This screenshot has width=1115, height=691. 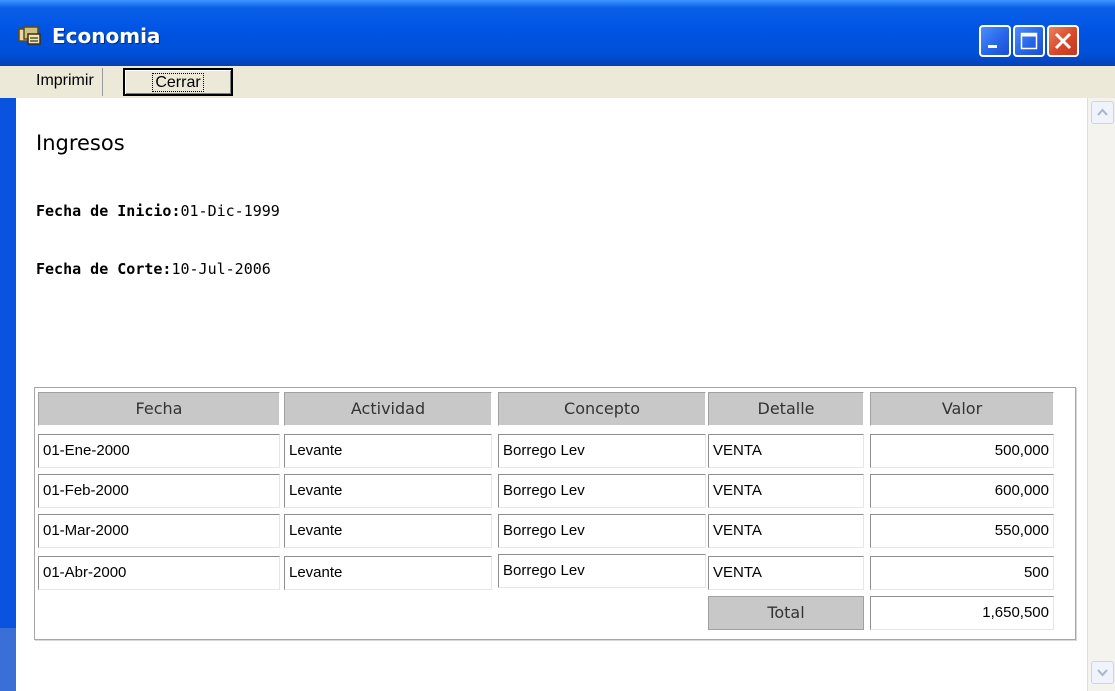 What do you see at coordinates (962, 613) in the screenshot?
I see `total-value: 1,650,500` at bounding box center [962, 613].